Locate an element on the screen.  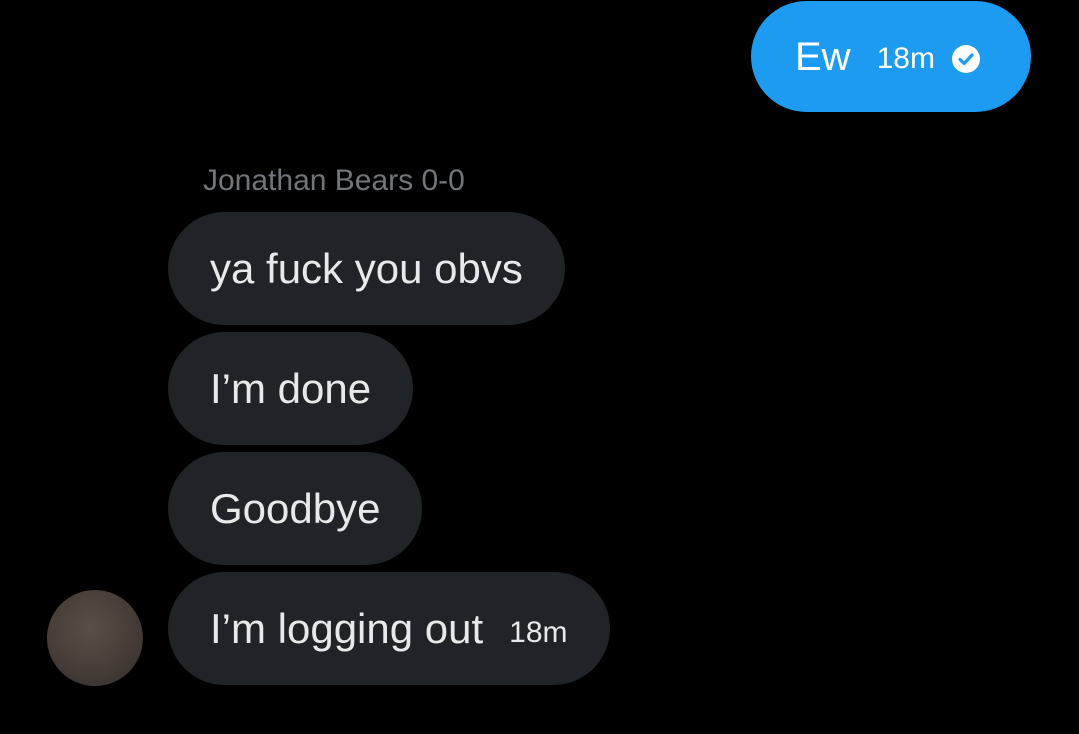
received-message-text: Goodbye is located at coordinates (295, 508).